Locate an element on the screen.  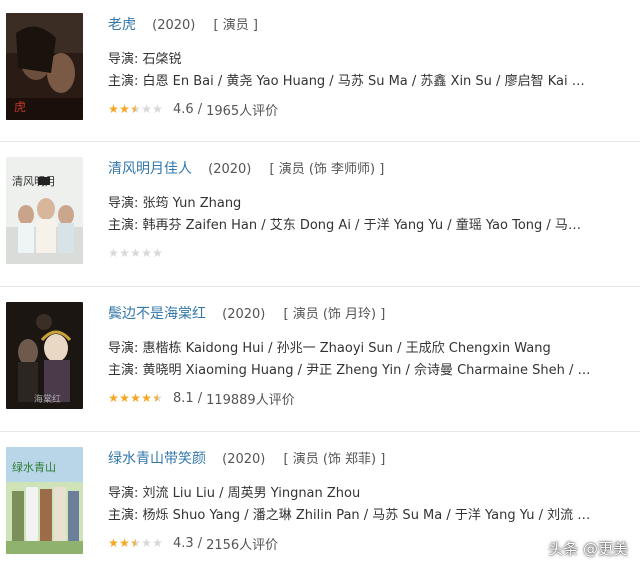
rating-votes: 119889人评价 is located at coordinates (250, 400).